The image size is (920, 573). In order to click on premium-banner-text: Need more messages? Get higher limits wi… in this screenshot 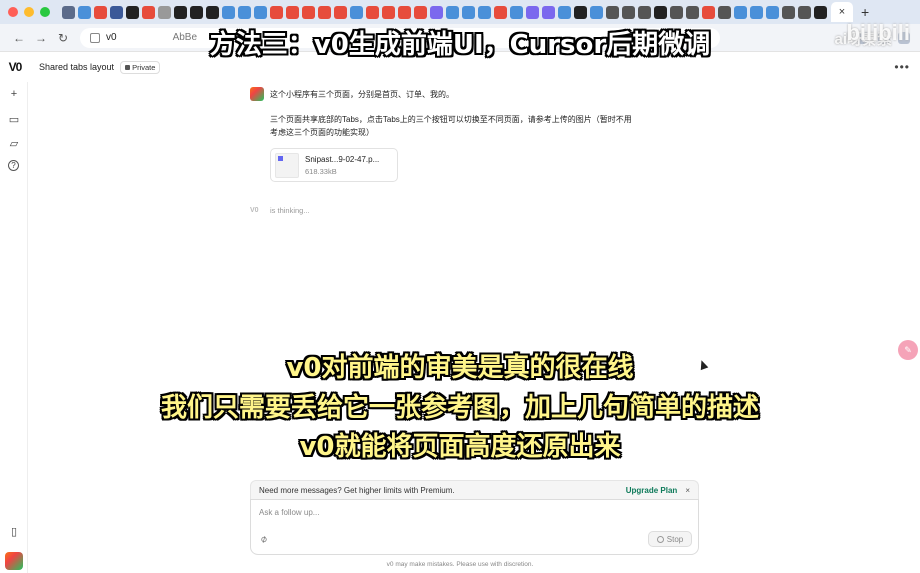, I will do `click(357, 490)`.